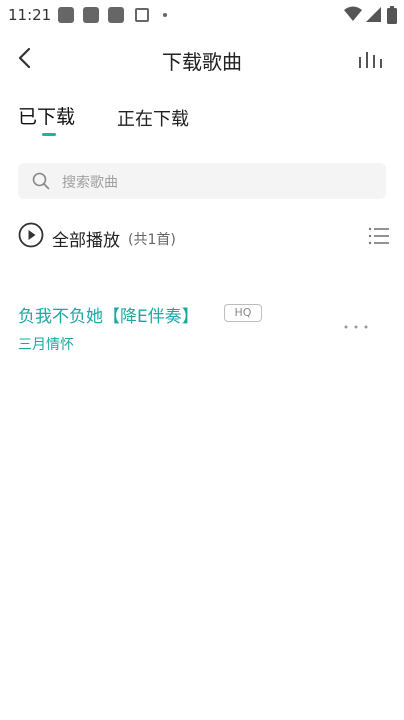 This screenshot has width=404, height=720. I want to click on song-count: (共1首), so click(152, 240).